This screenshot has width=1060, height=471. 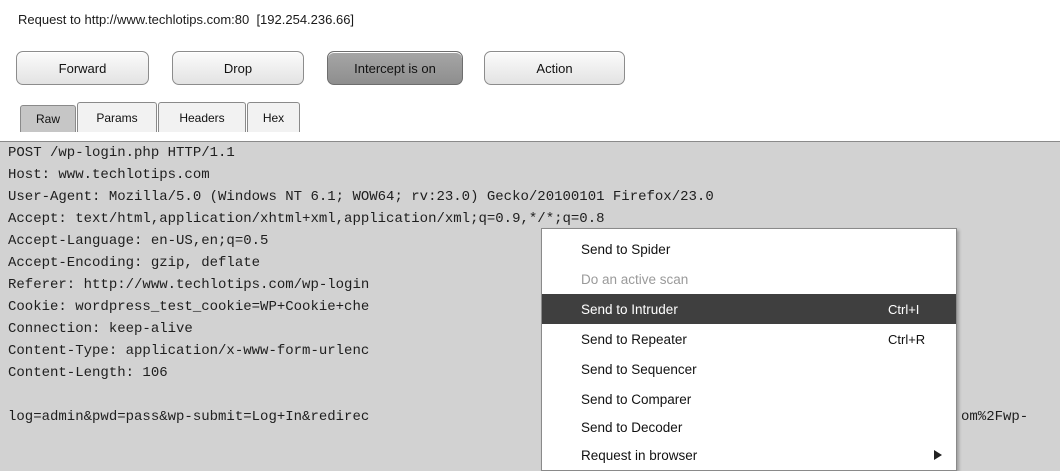 What do you see at coordinates (117, 117) in the screenshot?
I see `tab-params: Params` at bounding box center [117, 117].